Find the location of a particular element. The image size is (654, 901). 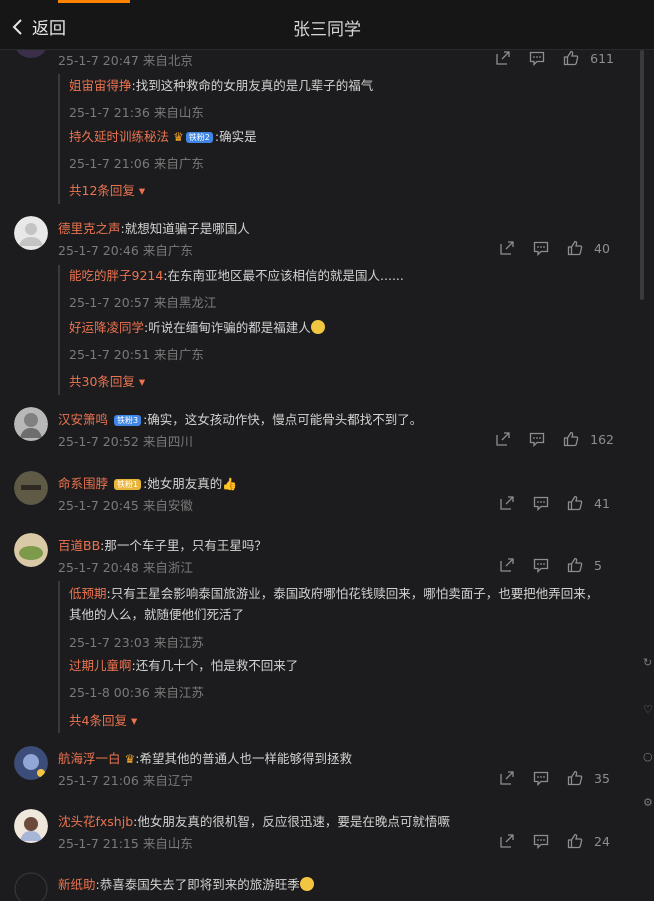

fan-badge: 铁粉2 is located at coordinates (199, 137).